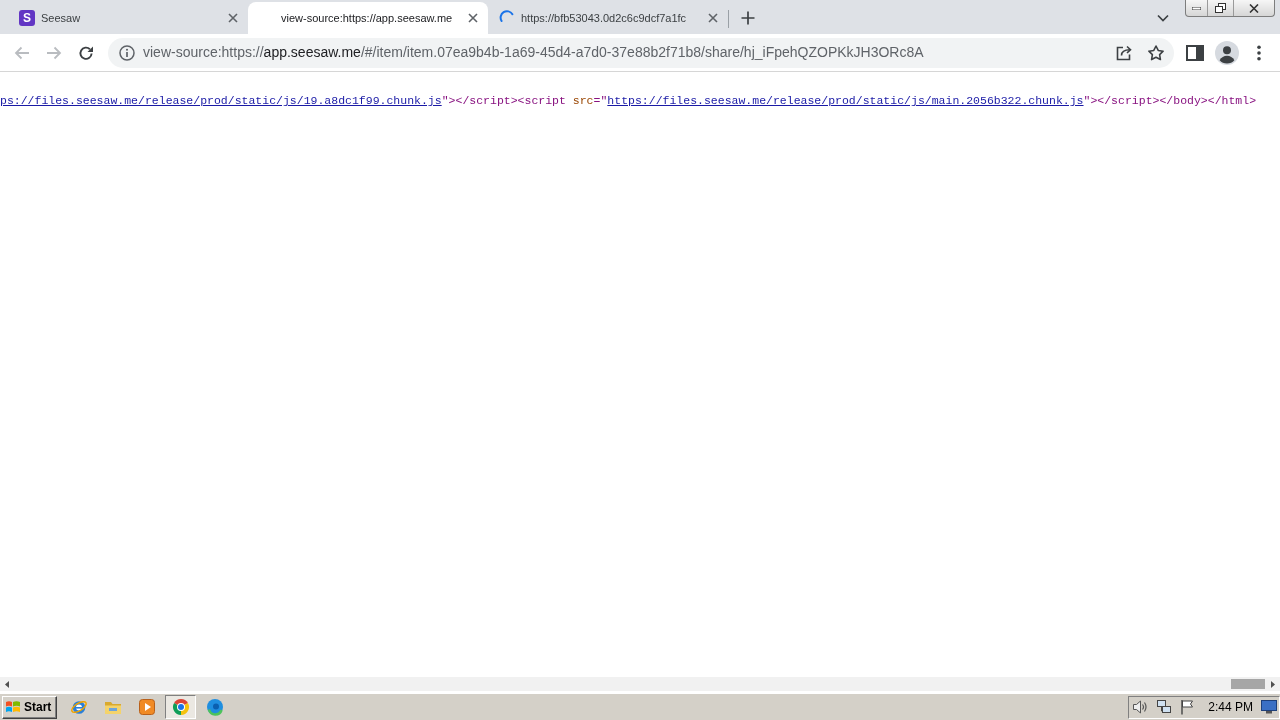 This screenshot has height=720, width=1280. Describe the element at coordinates (608, 18) in the screenshot. I see `browser-tab: https://bfb53043.0d2c6c9dcf7a1fc` at that location.